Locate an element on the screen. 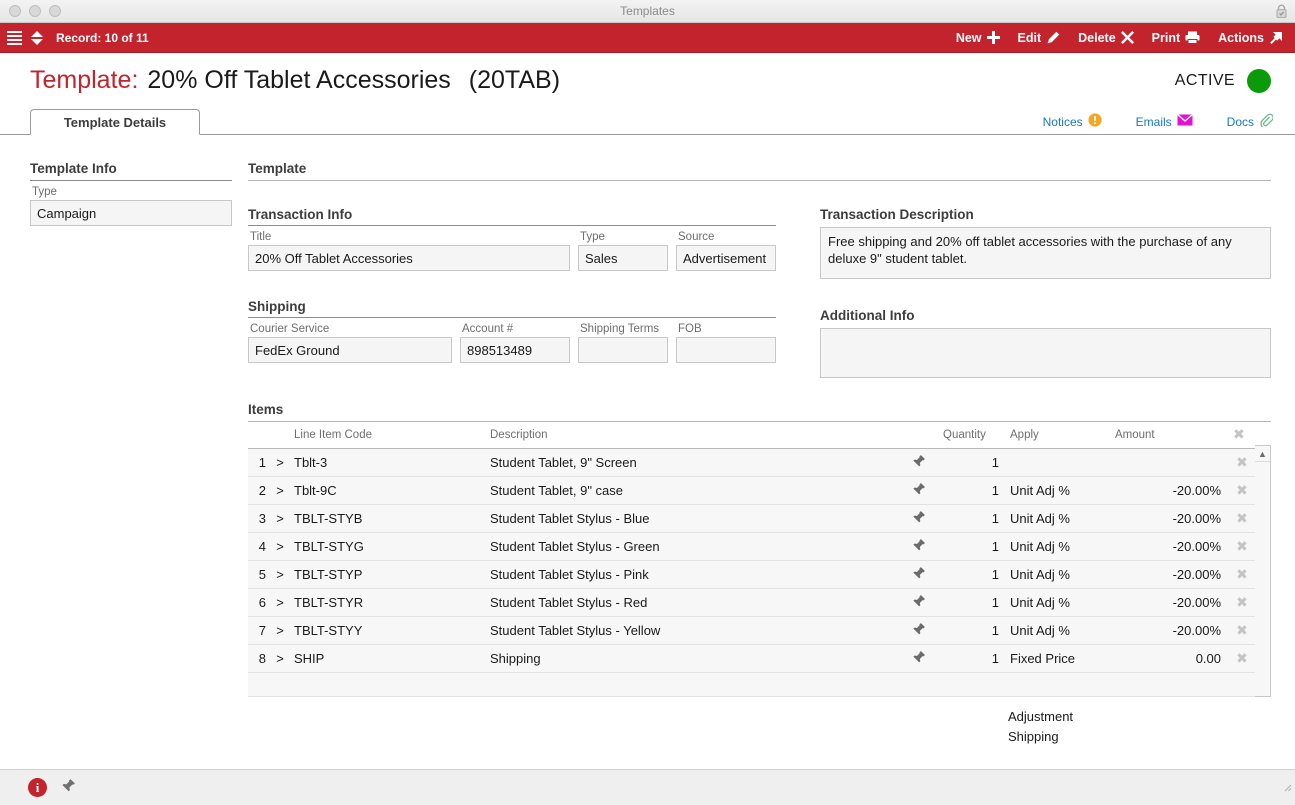 This screenshot has width=1295, height=805. info-icon: i is located at coordinates (37, 787).